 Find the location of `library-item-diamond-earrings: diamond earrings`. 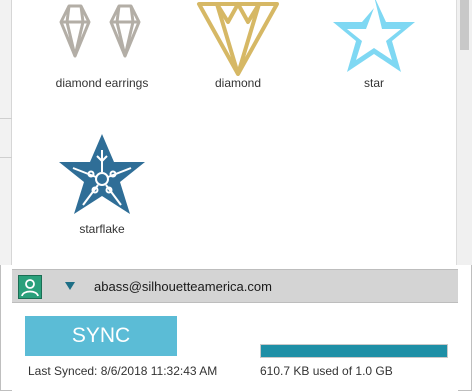

library-item-diamond-earrings: diamond earrings is located at coordinates (102, 45).